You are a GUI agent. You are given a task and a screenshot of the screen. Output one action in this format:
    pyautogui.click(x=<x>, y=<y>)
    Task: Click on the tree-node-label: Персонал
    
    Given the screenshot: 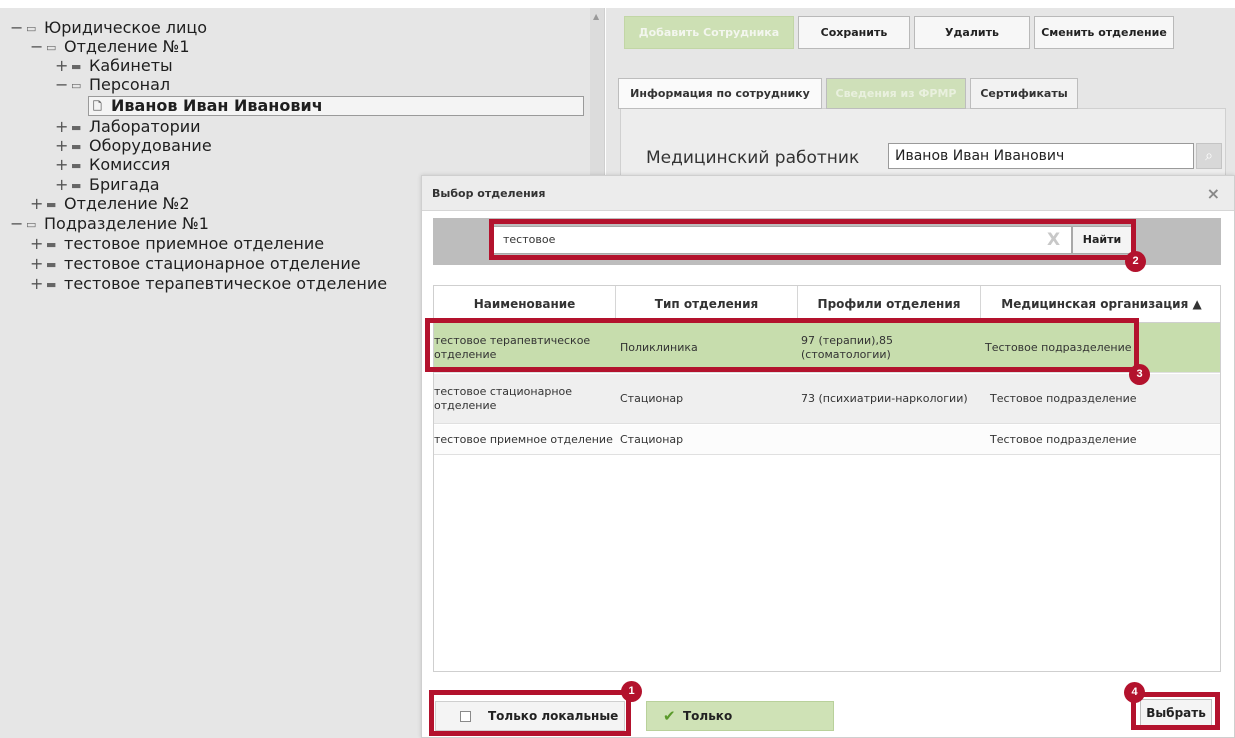 What is the action you would take?
    pyautogui.click(x=130, y=84)
    